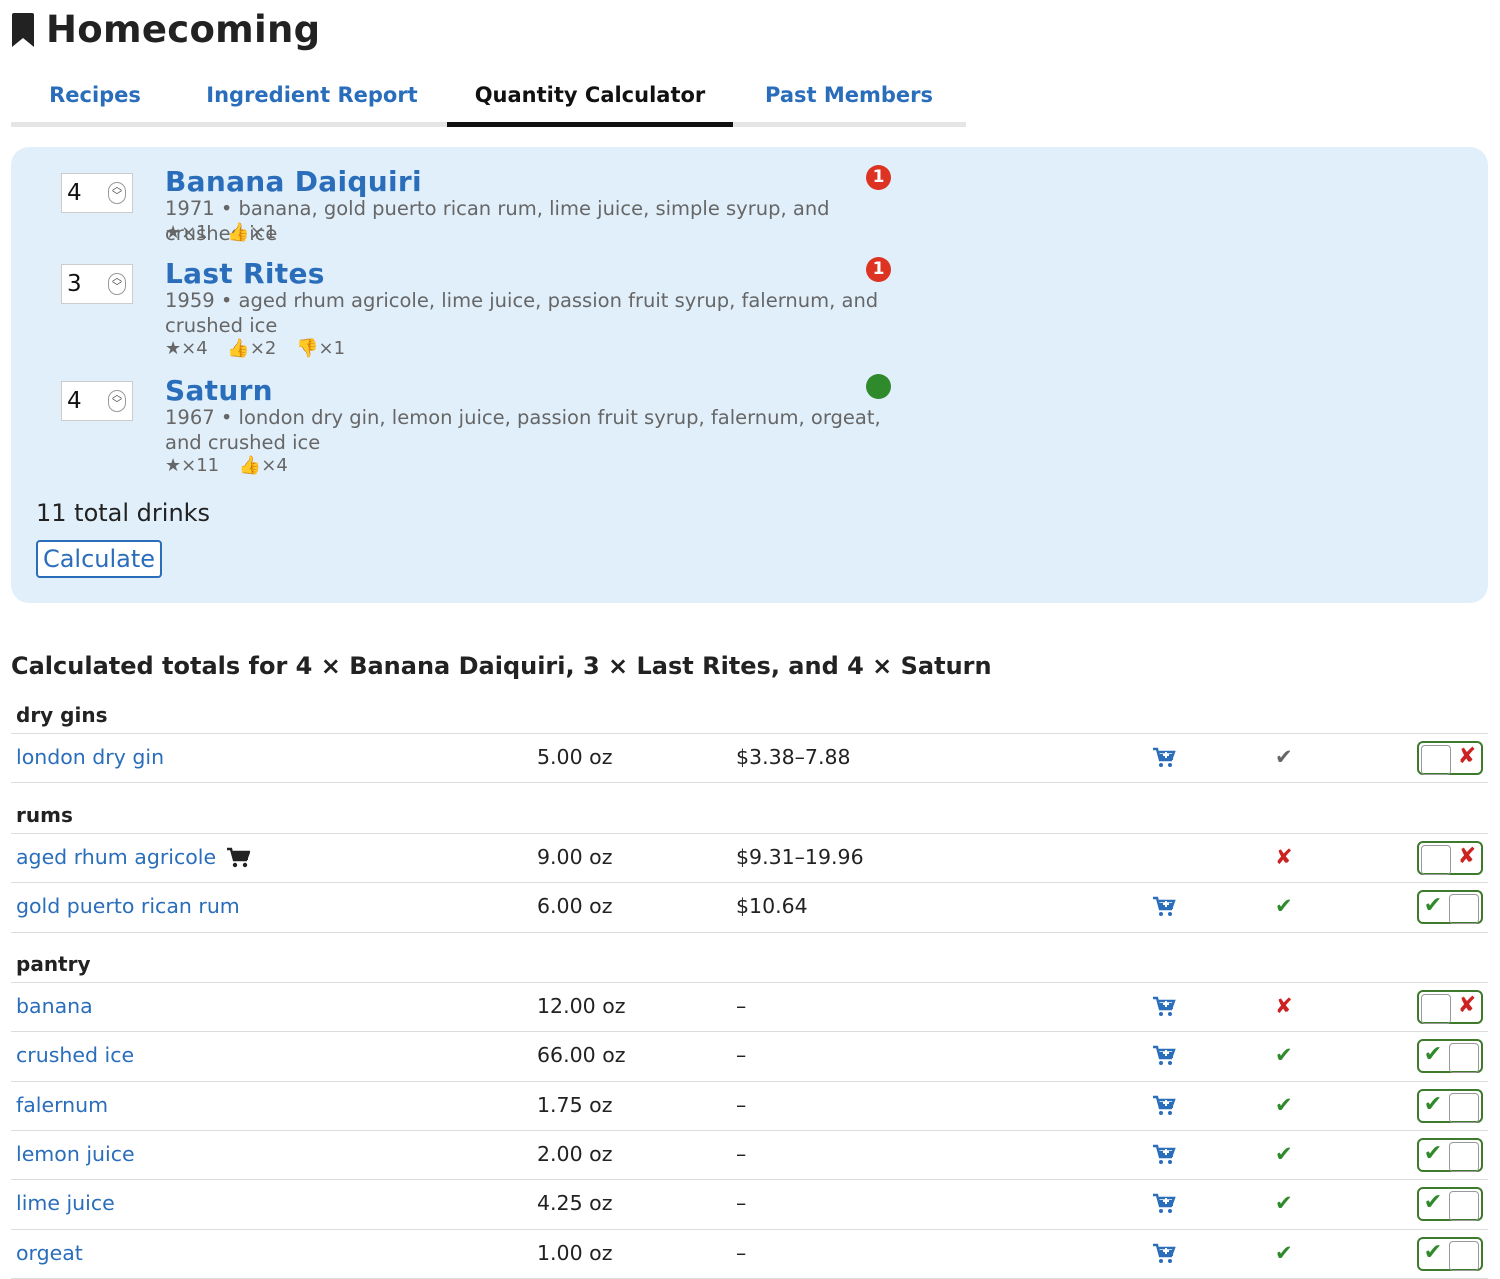 Image resolution: width=1500 pixels, height=1279 pixels. I want to click on thumbs-up-count: 👍×2, so click(252, 348).